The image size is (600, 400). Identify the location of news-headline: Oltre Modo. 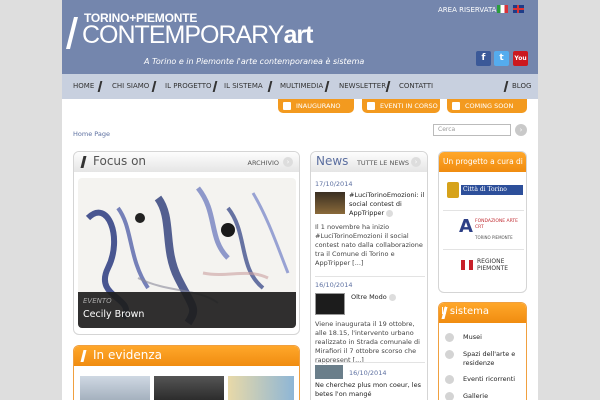
(389, 297).